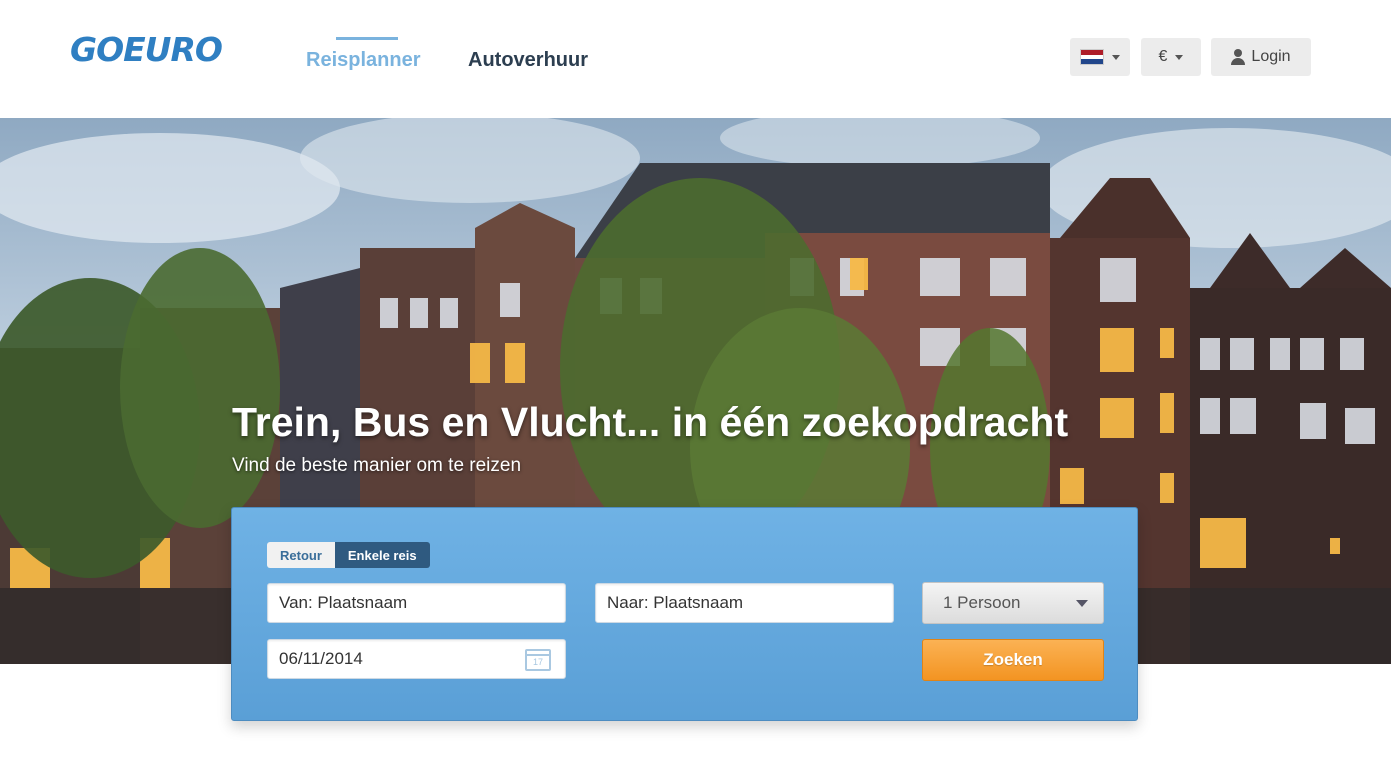  What do you see at coordinates (301, 555) in the screenshot?
I see `tab-retour: Retour` at bounding box center [301, 555].